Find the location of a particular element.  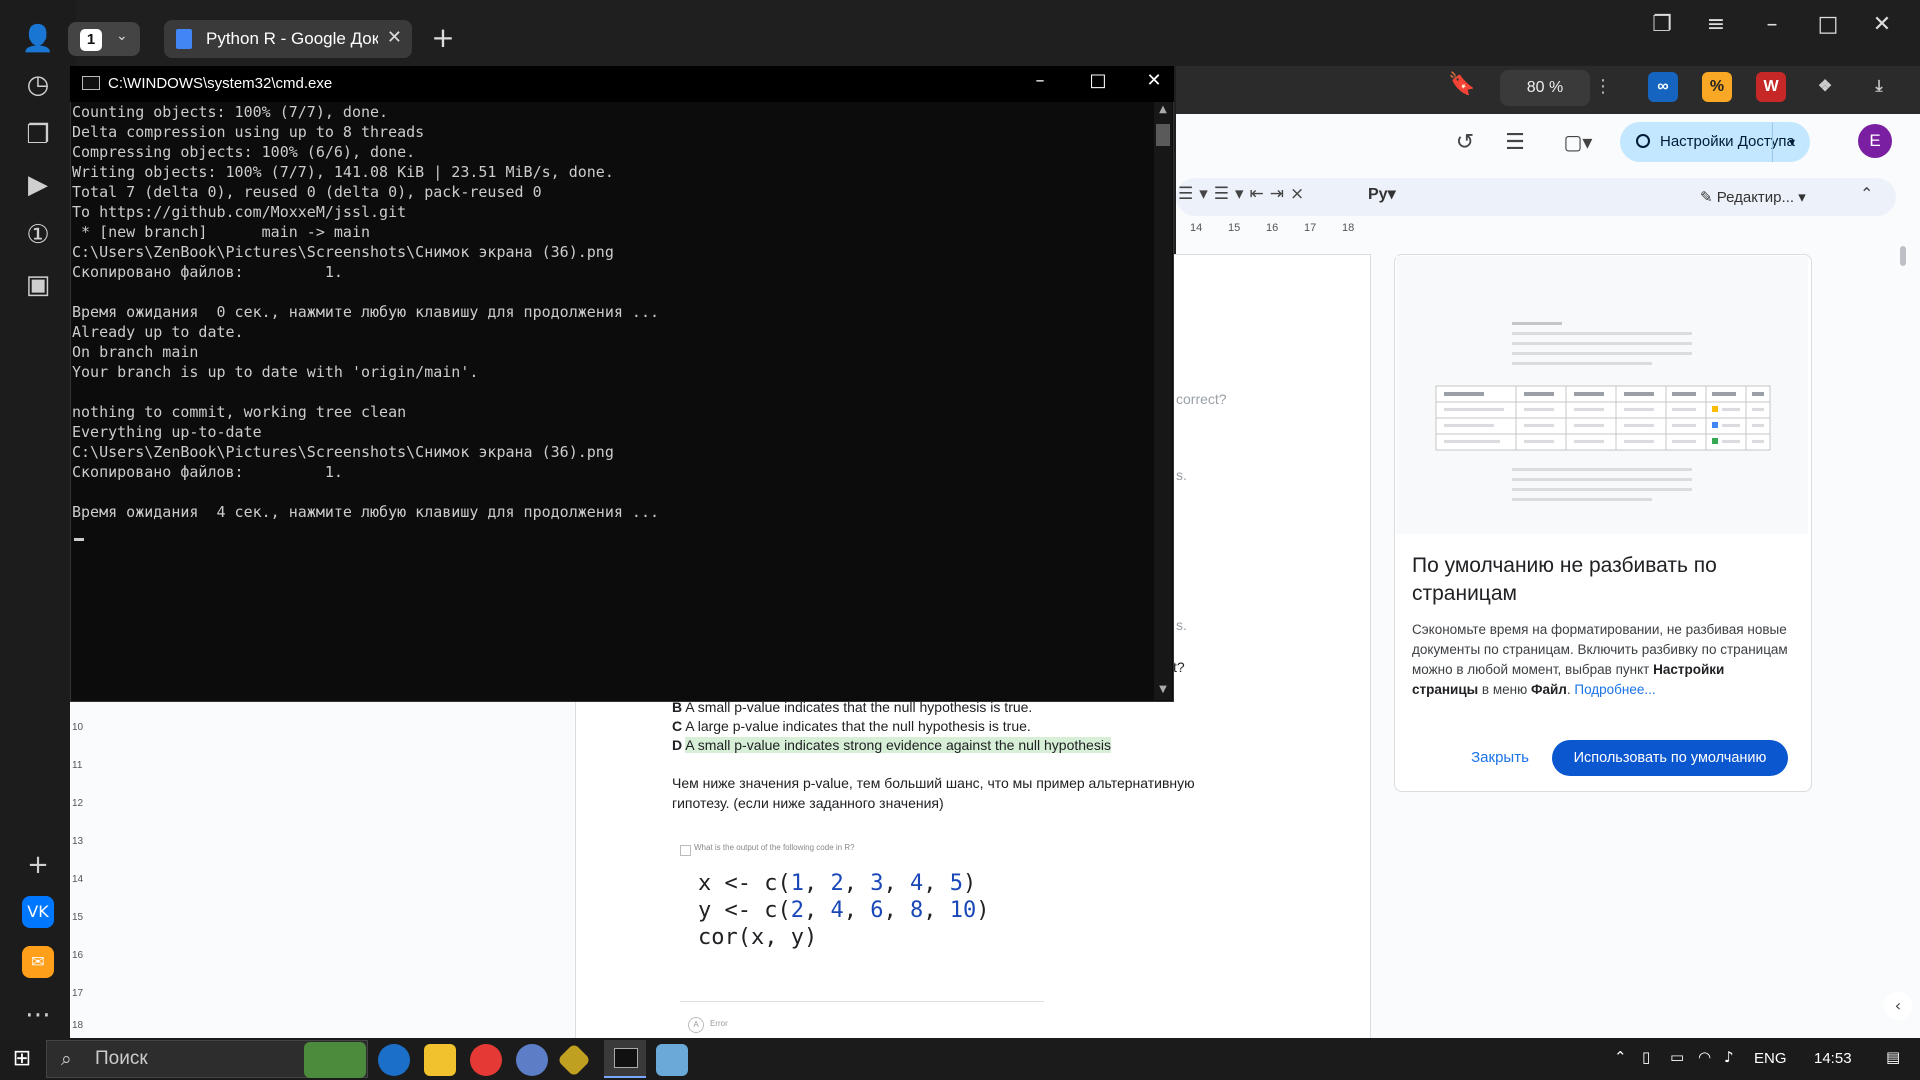

vk-icon: VK is located at coordinates (38, 912).